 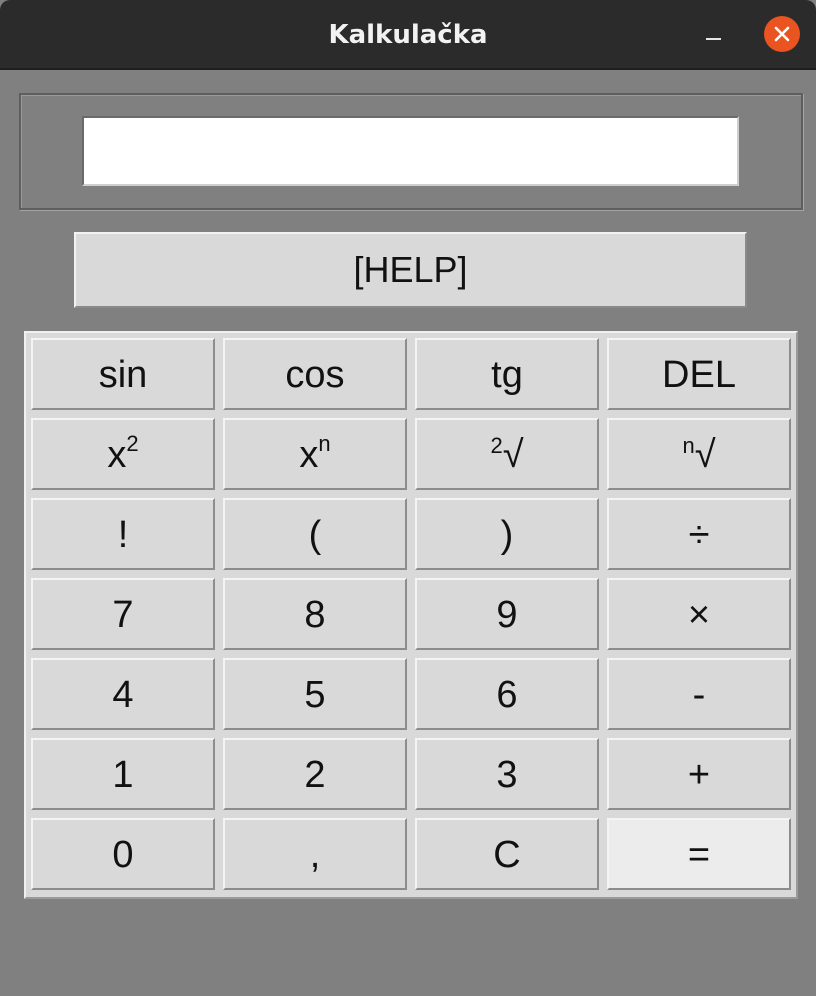 What do you see at coordinates (315, 774) in the screenshot?
I see `digit-2-button: 2` at bounding box center [315, 774].